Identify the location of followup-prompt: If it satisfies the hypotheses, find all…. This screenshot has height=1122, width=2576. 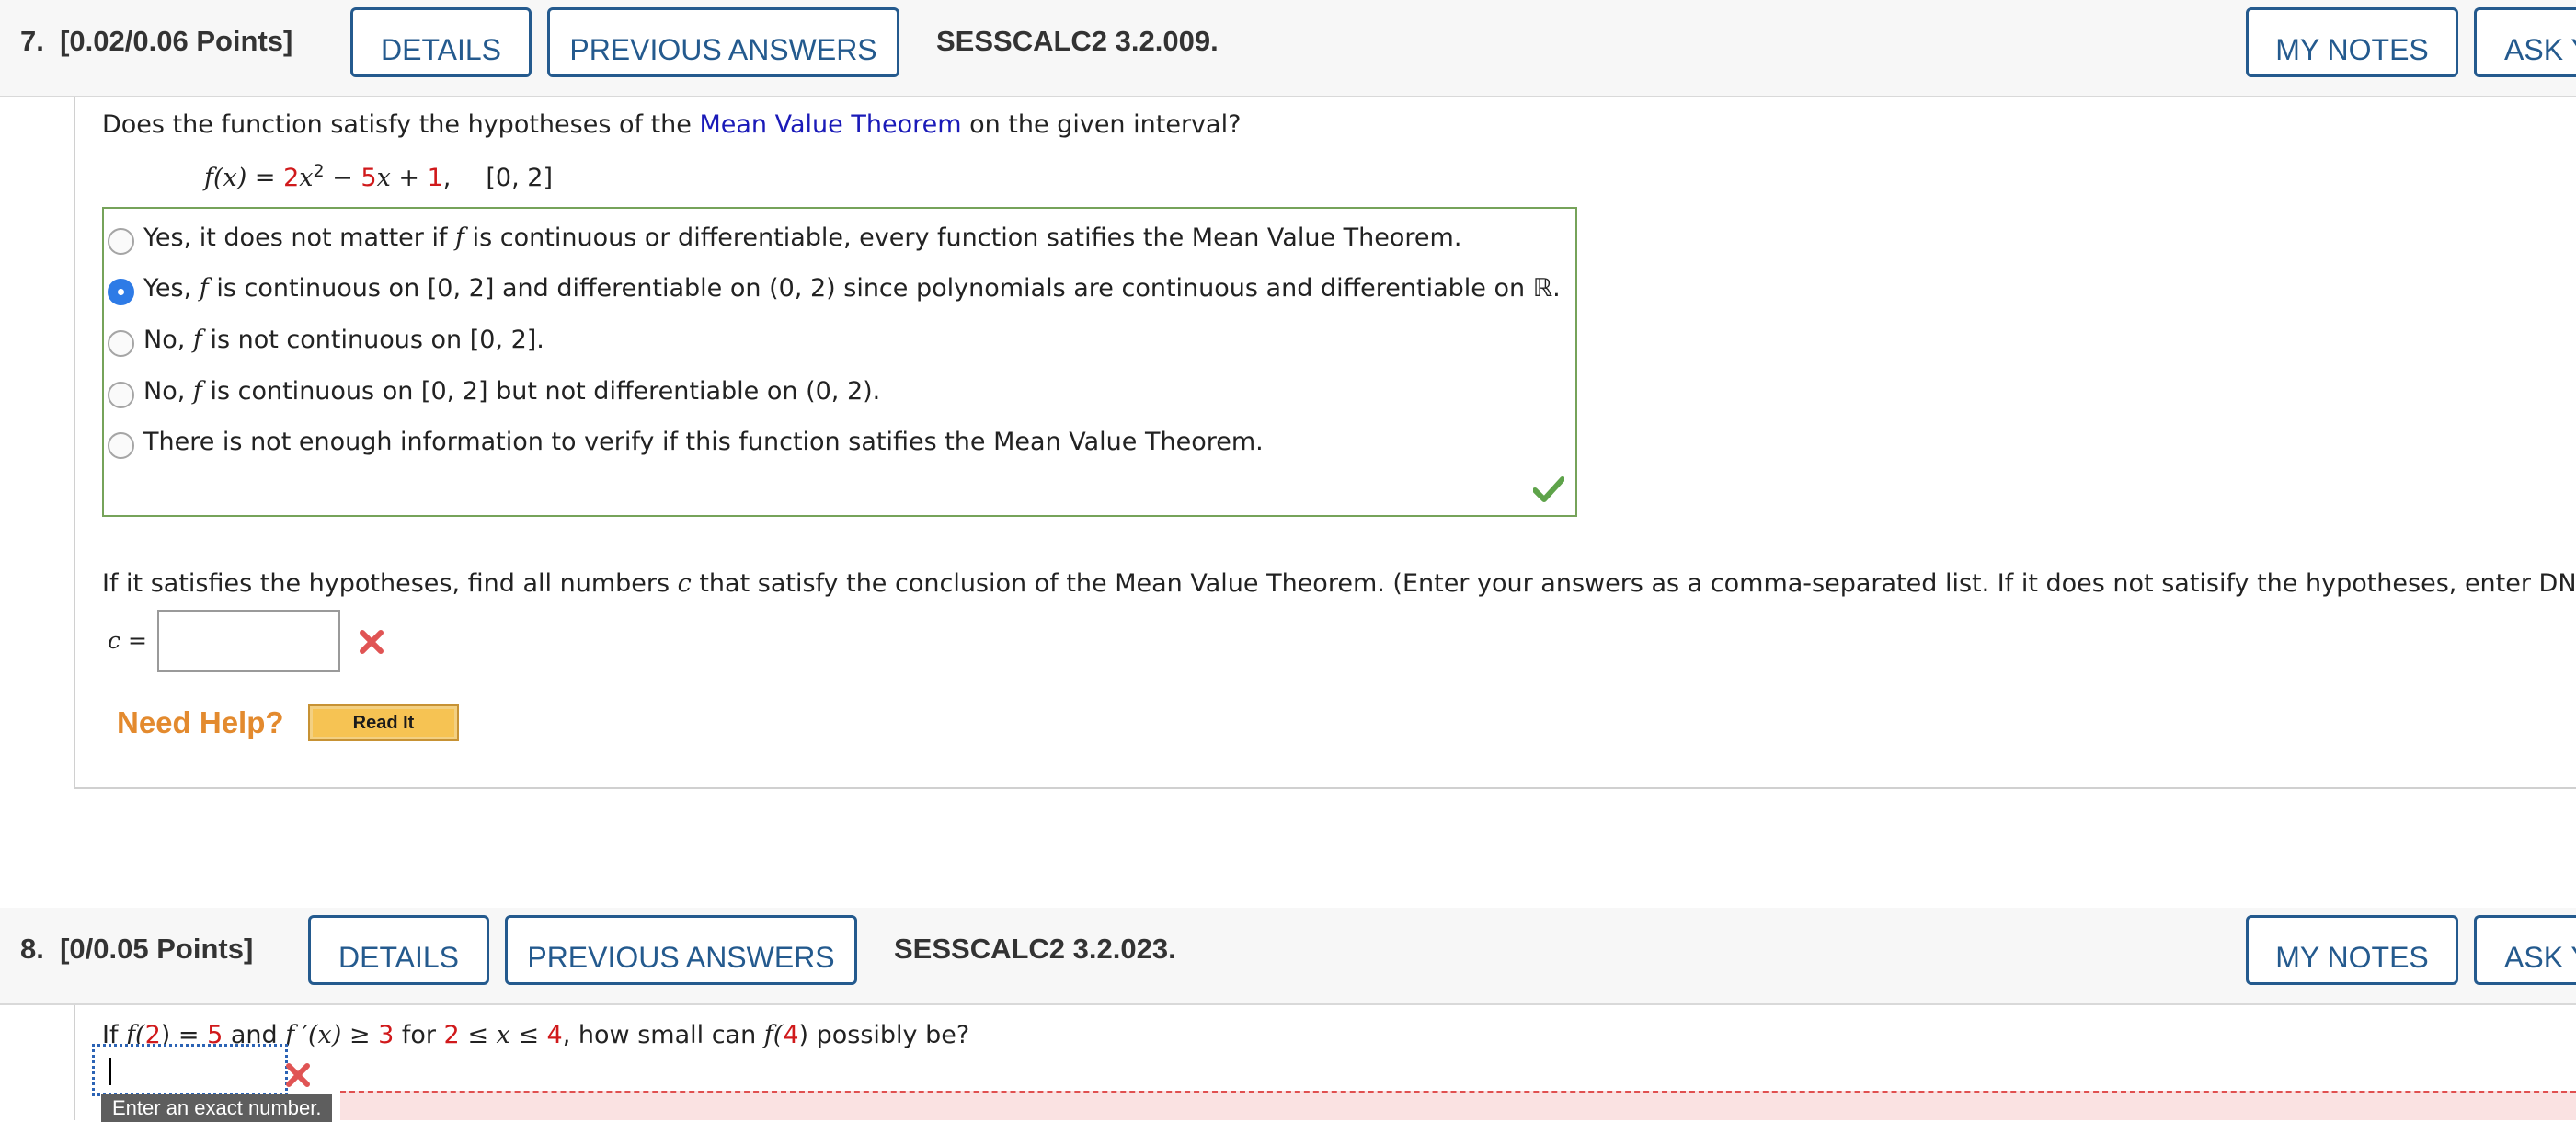
(1339, 583).